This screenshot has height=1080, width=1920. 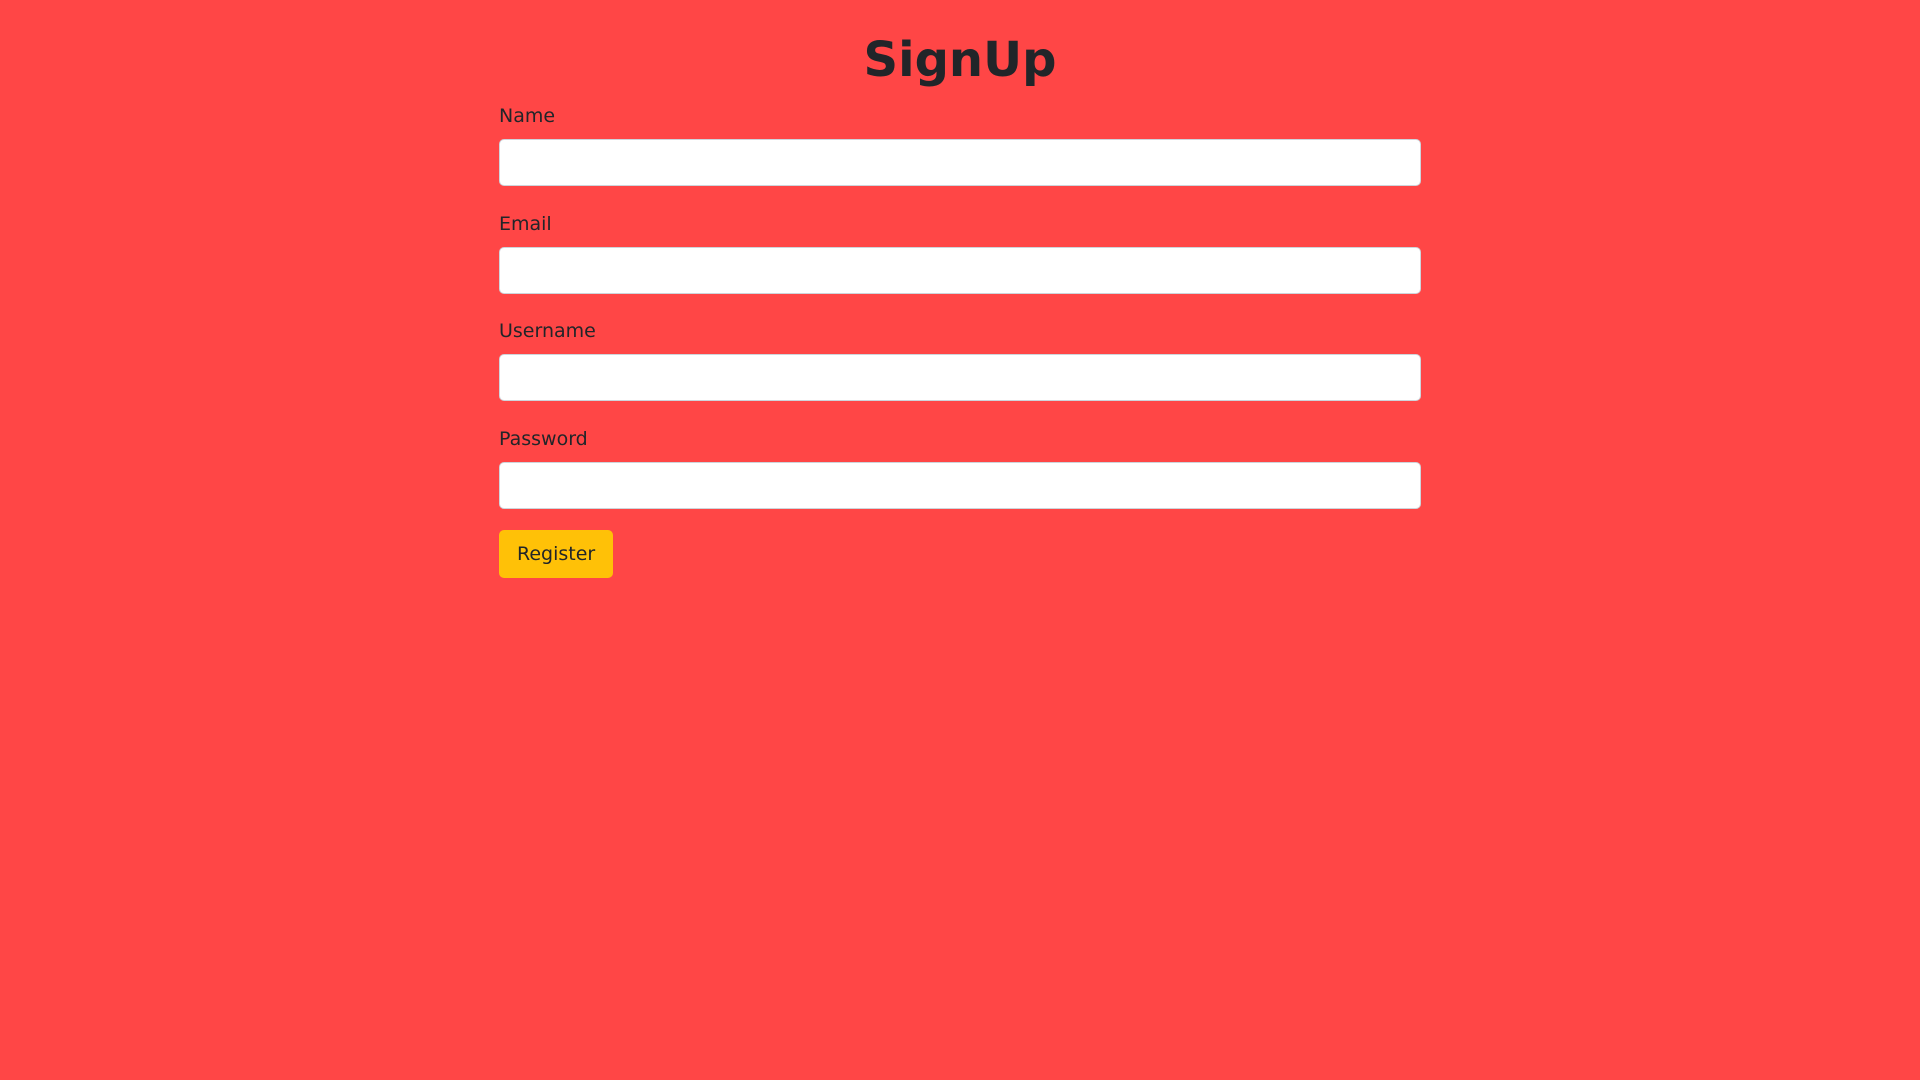 I want to click on name-field-group: Name, so click(x=960, y=145).